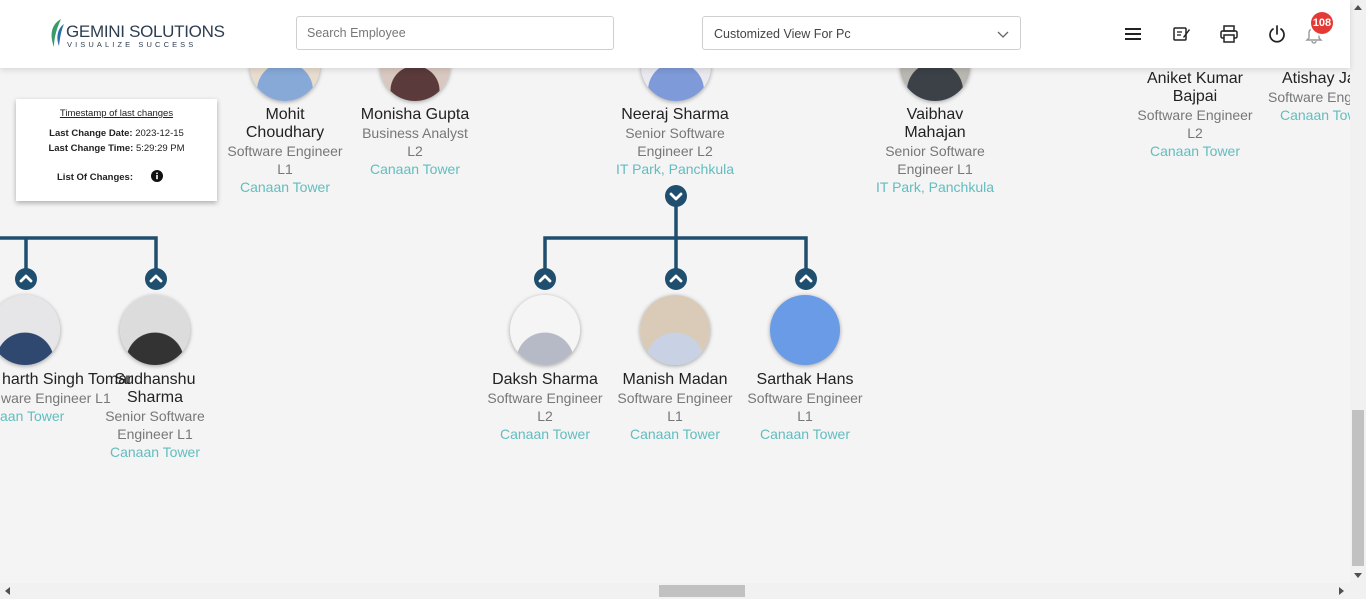  What do you see at coordinates (1358, 291) in the screenshot?
I see `vertical-scrollbar` at bounding box center [1358, 291].